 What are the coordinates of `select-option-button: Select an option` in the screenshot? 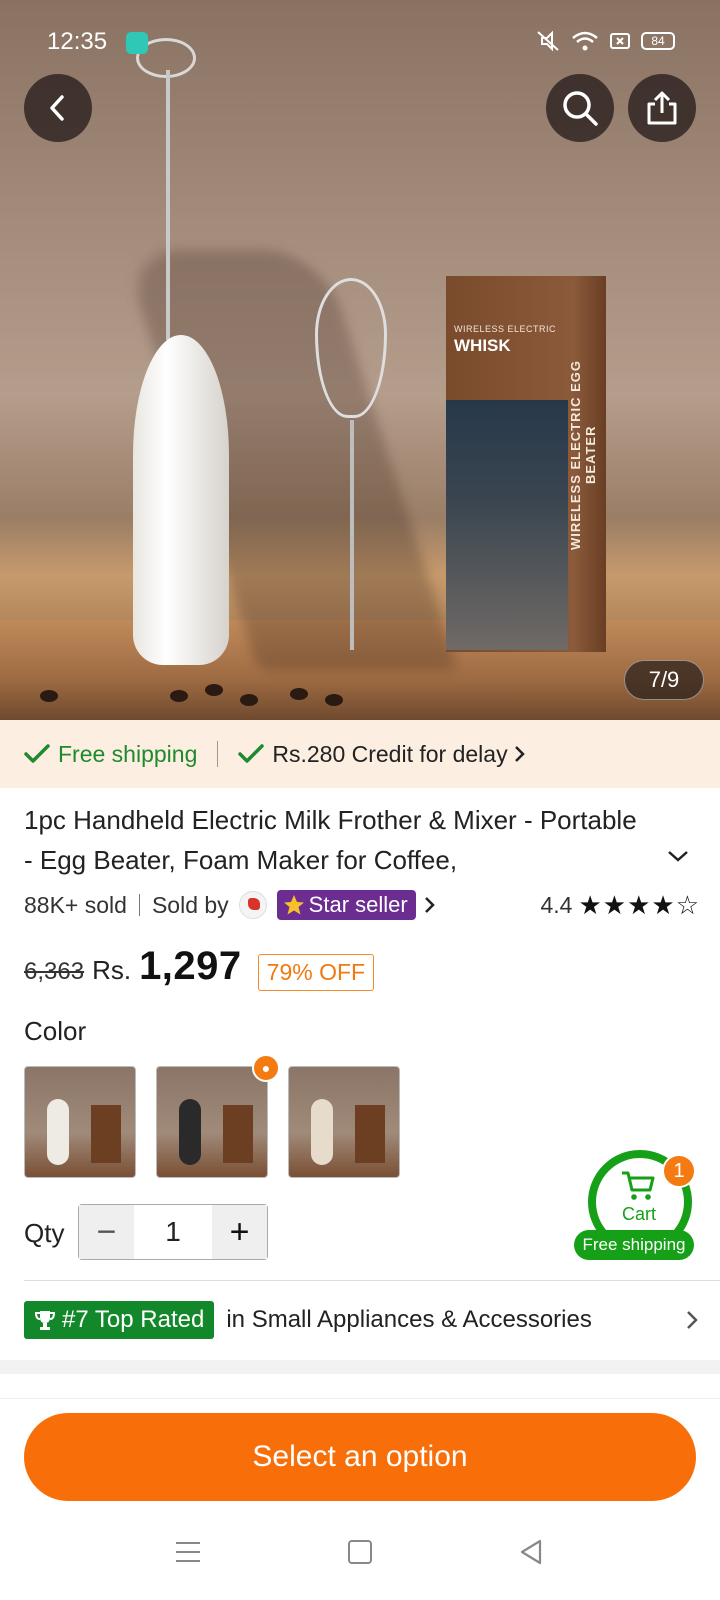 It's located at (360, 1457).